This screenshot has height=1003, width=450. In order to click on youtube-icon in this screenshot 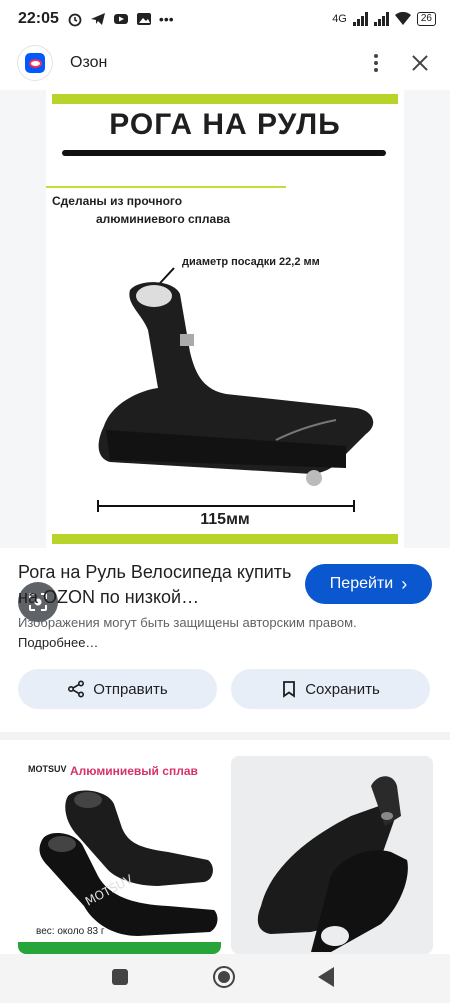, I will do `click(120, 19)`.